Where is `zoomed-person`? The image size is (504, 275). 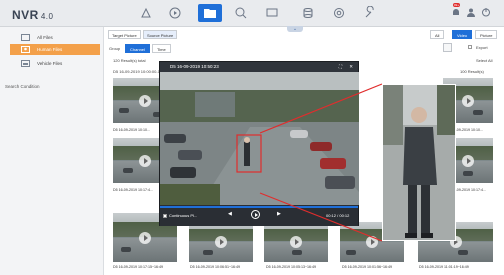 zoomed-person is located at coordinates (419, 162).